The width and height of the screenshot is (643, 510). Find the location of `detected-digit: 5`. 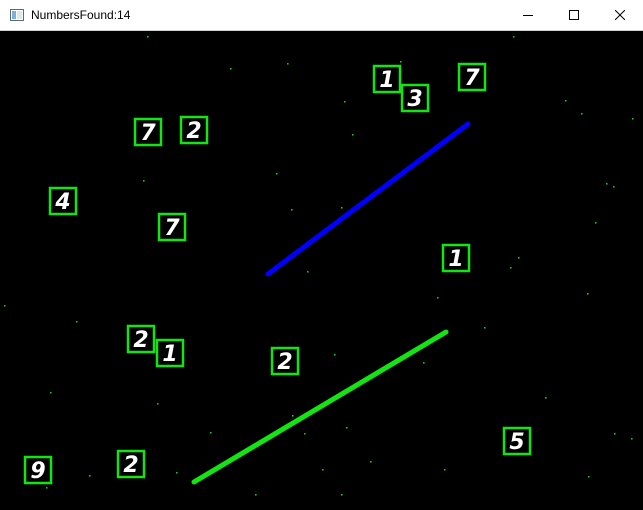

detected-digit: 5 is located at coordinates (516, 442).